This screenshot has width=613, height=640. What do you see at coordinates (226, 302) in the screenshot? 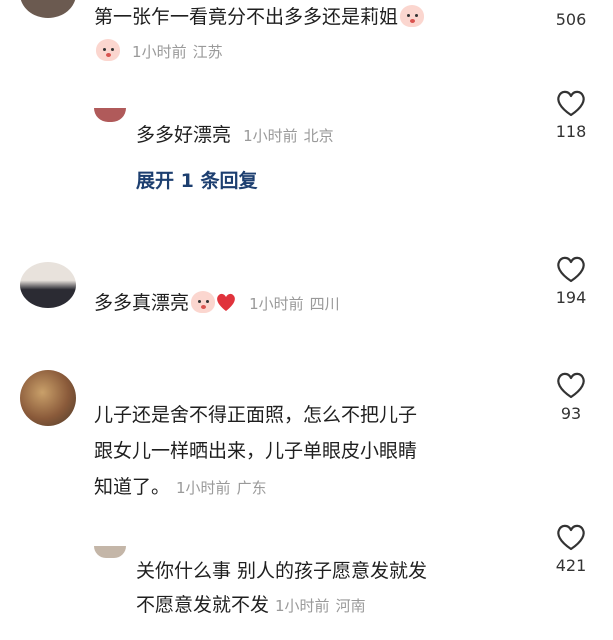
I see `red-heart-emoji-icon` at bounding box center [226, 302].